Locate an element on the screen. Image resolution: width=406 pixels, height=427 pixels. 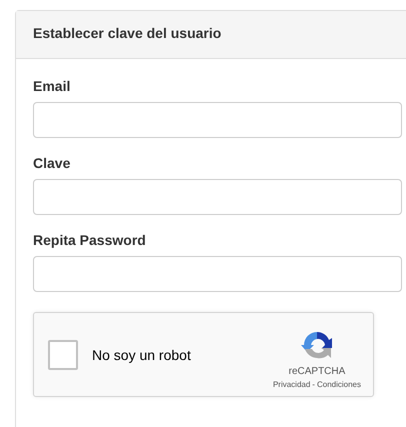
field-label: Clave is located at coordinates (51, 163).